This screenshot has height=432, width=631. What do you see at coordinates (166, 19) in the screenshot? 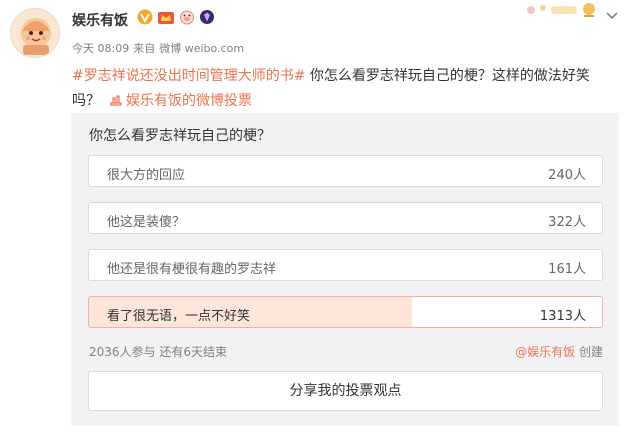
I see `member-crown-icon` at bounding box center [166, 19].